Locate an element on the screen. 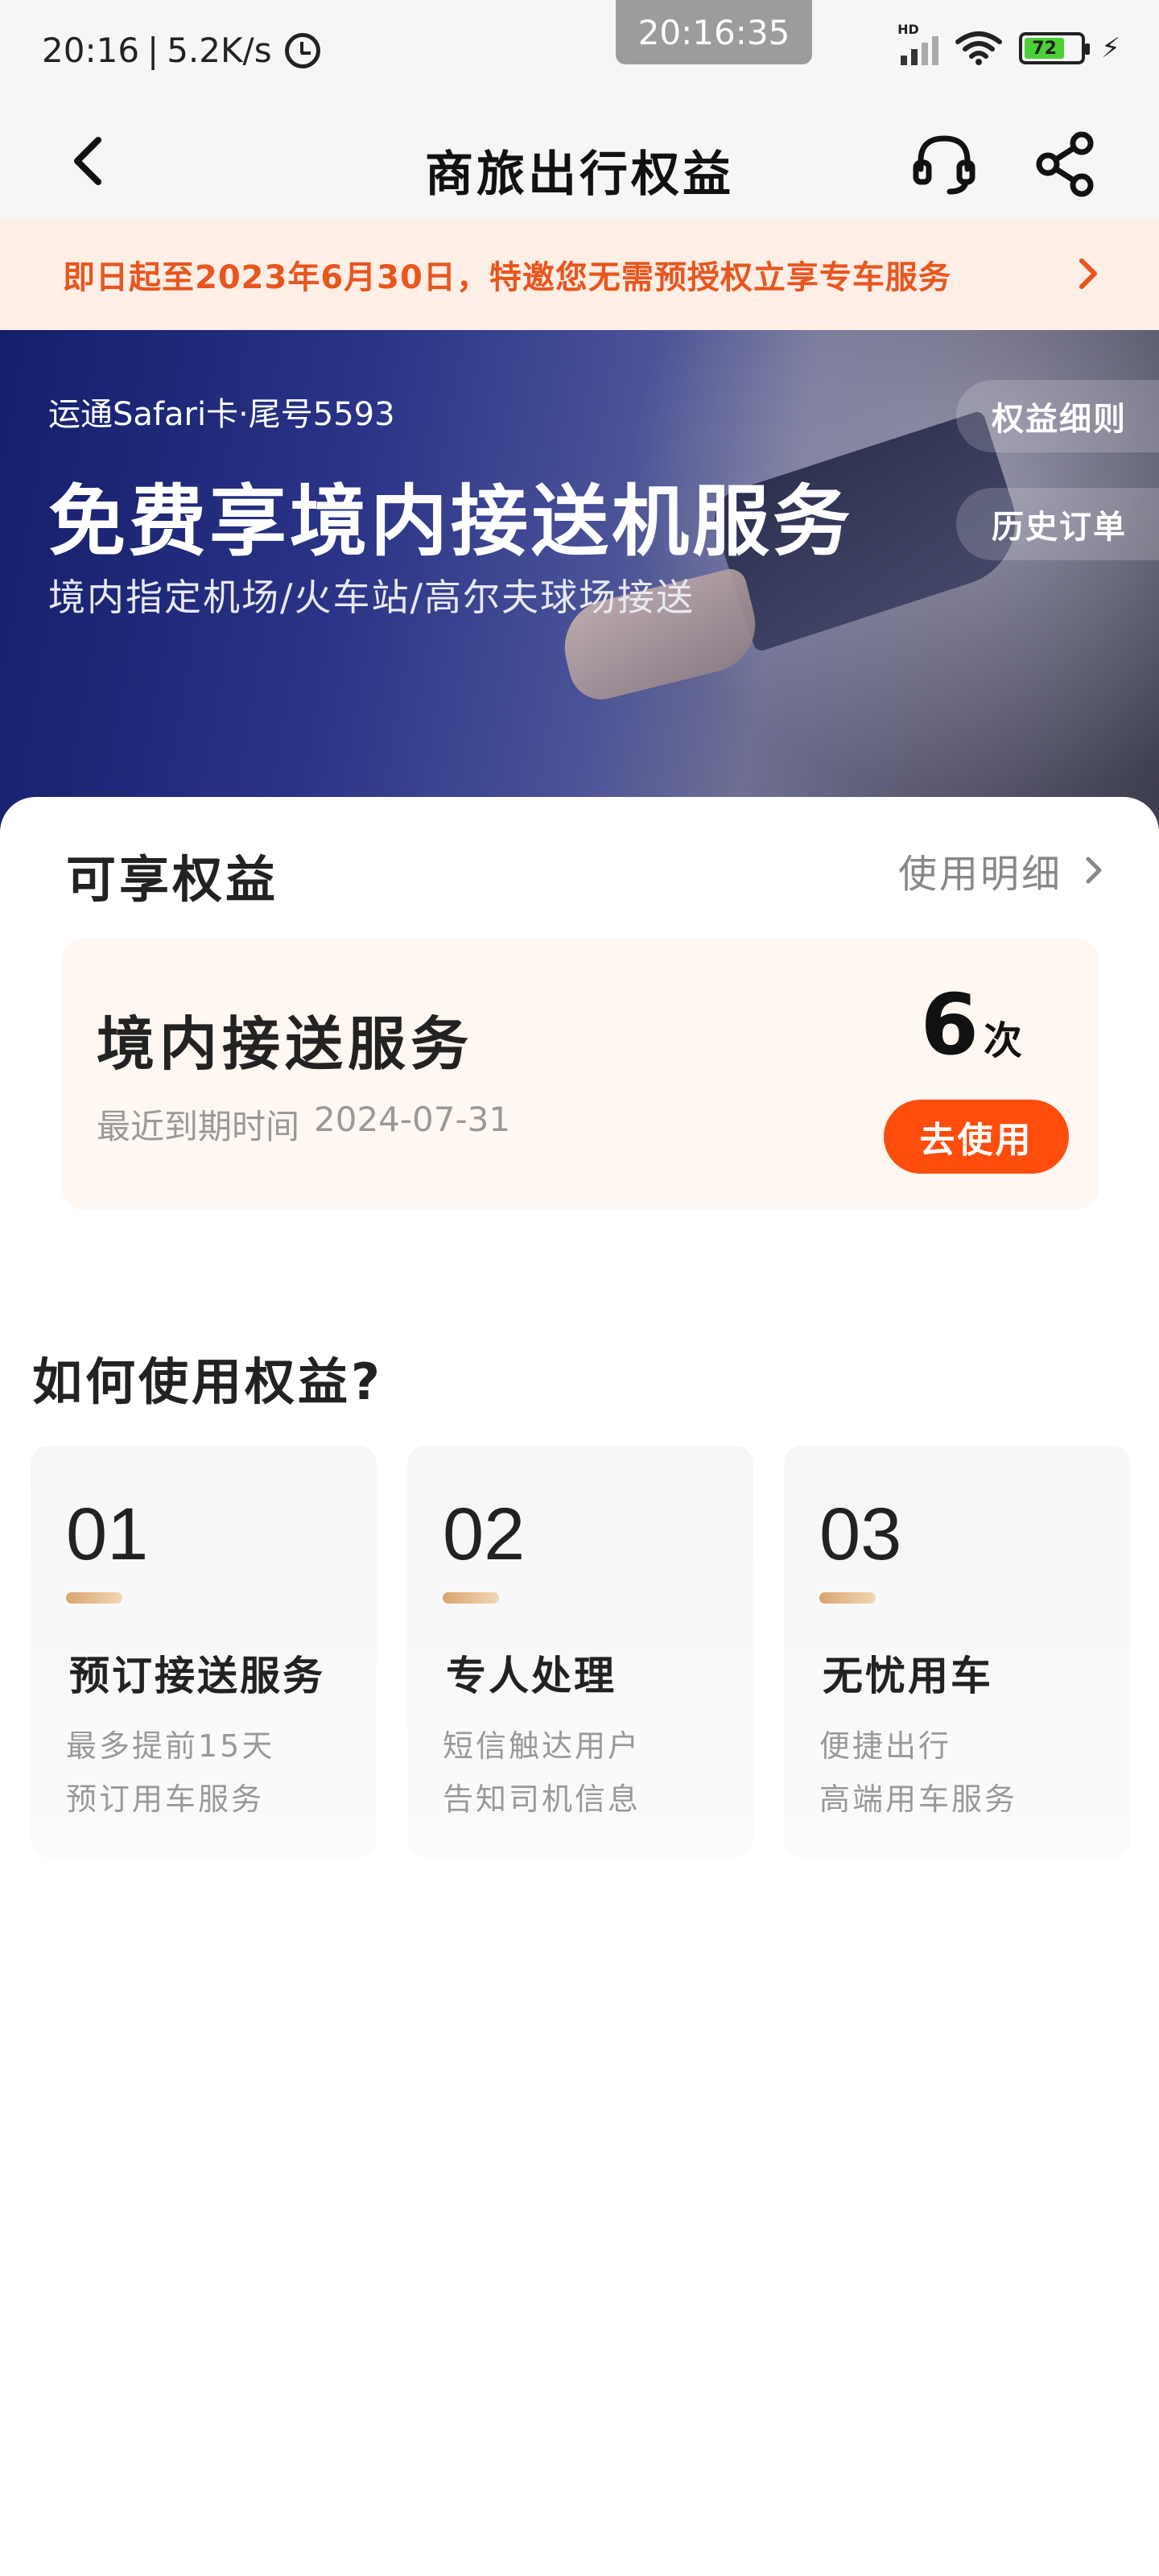  step-title: 专人处理 is located at coordinates (531, 1676).